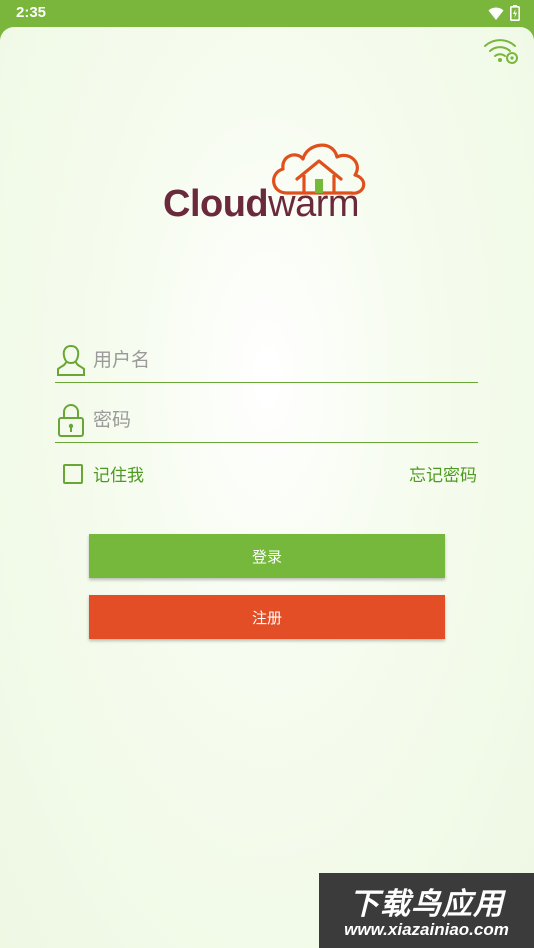 Image resolution: width=534 pixels, height=948 pixels. What do you see at coordinates (501, 50) in the screenshot?
I see `wifi-settings-icon` at bounding box center [501, 50].